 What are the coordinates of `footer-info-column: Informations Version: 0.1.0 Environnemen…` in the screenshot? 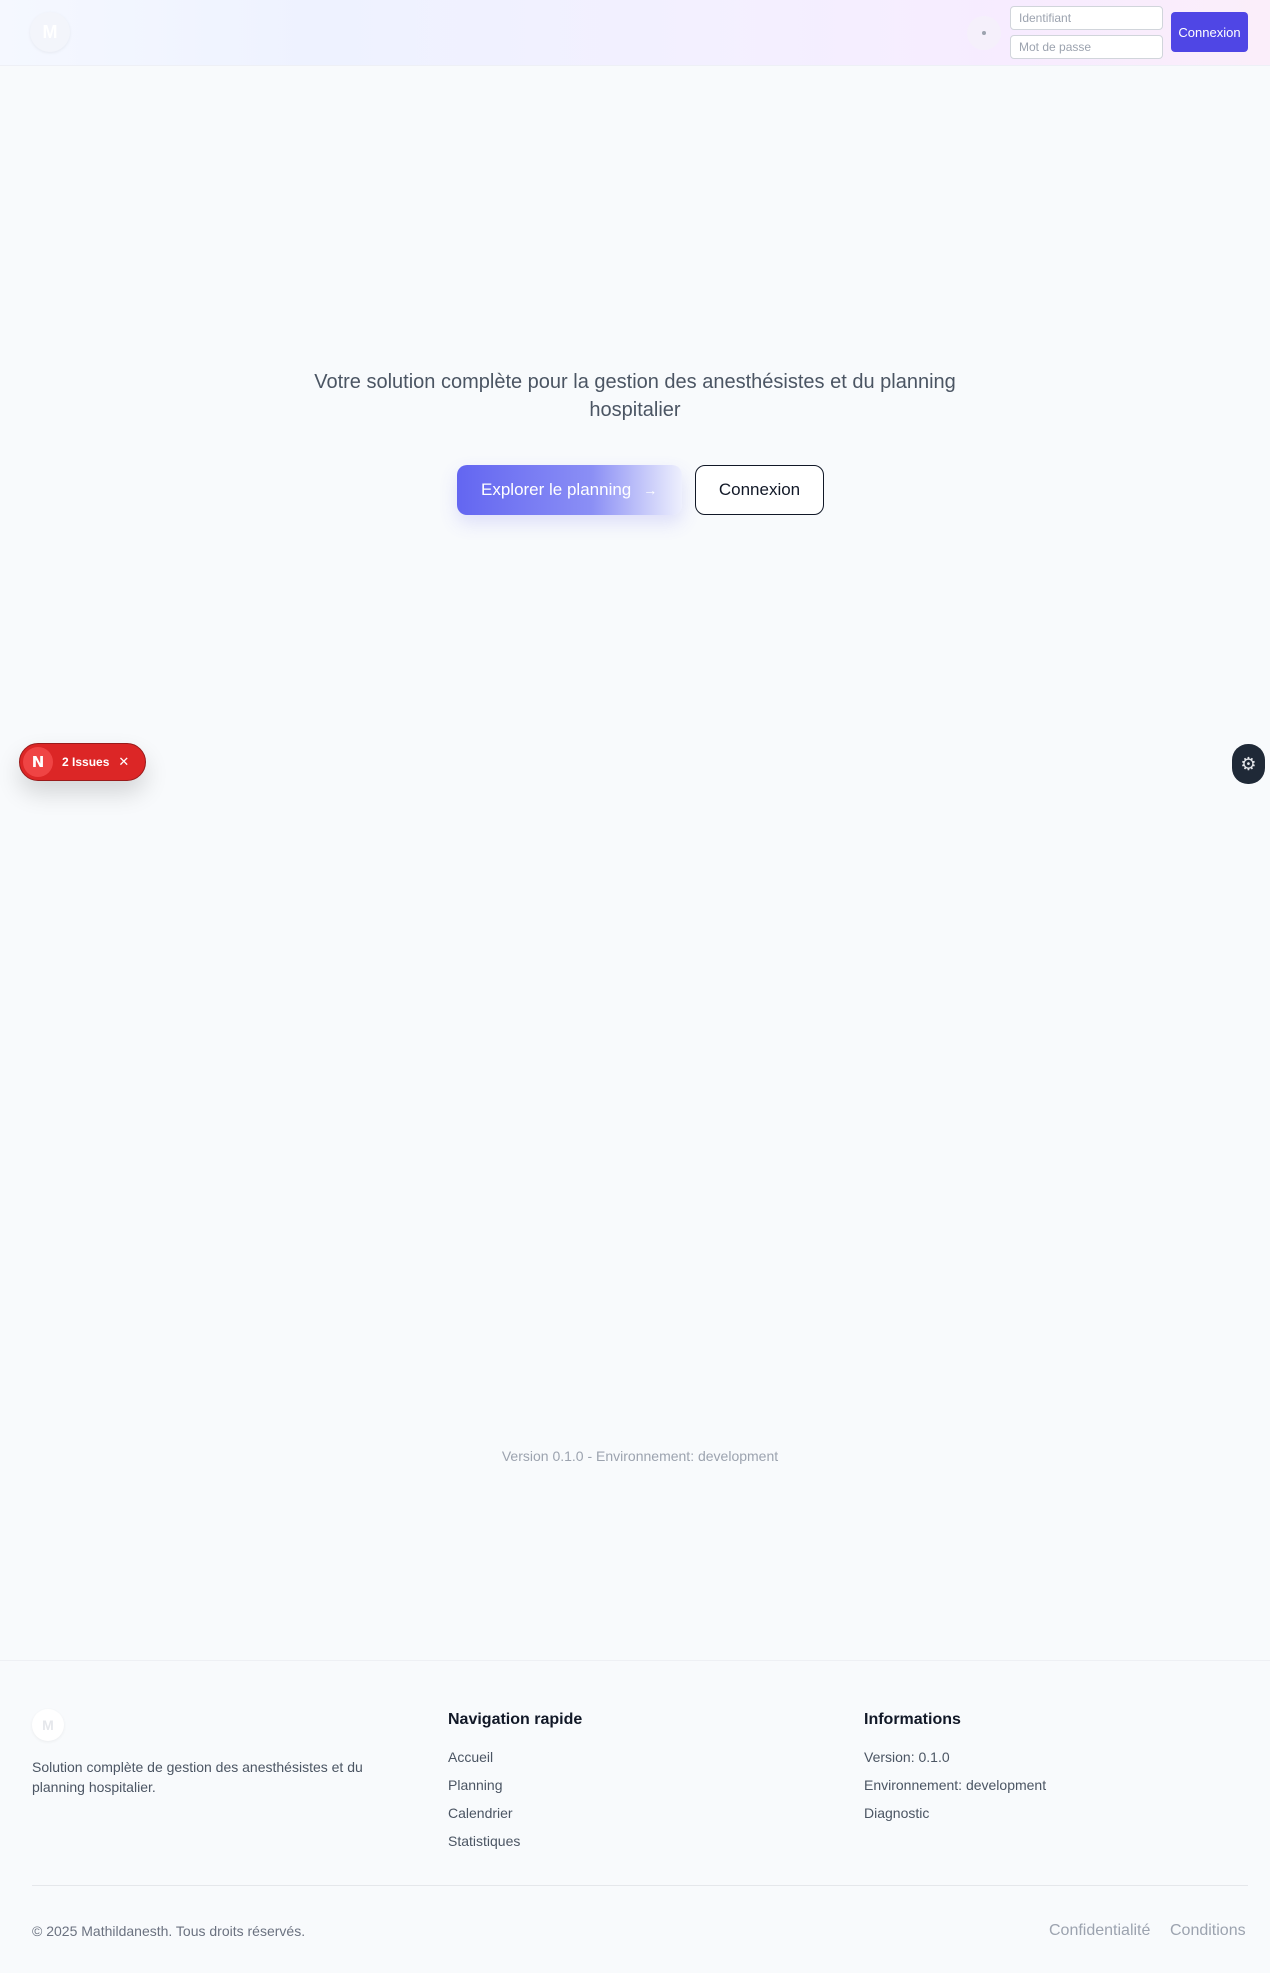 It's located at (955, 1771).